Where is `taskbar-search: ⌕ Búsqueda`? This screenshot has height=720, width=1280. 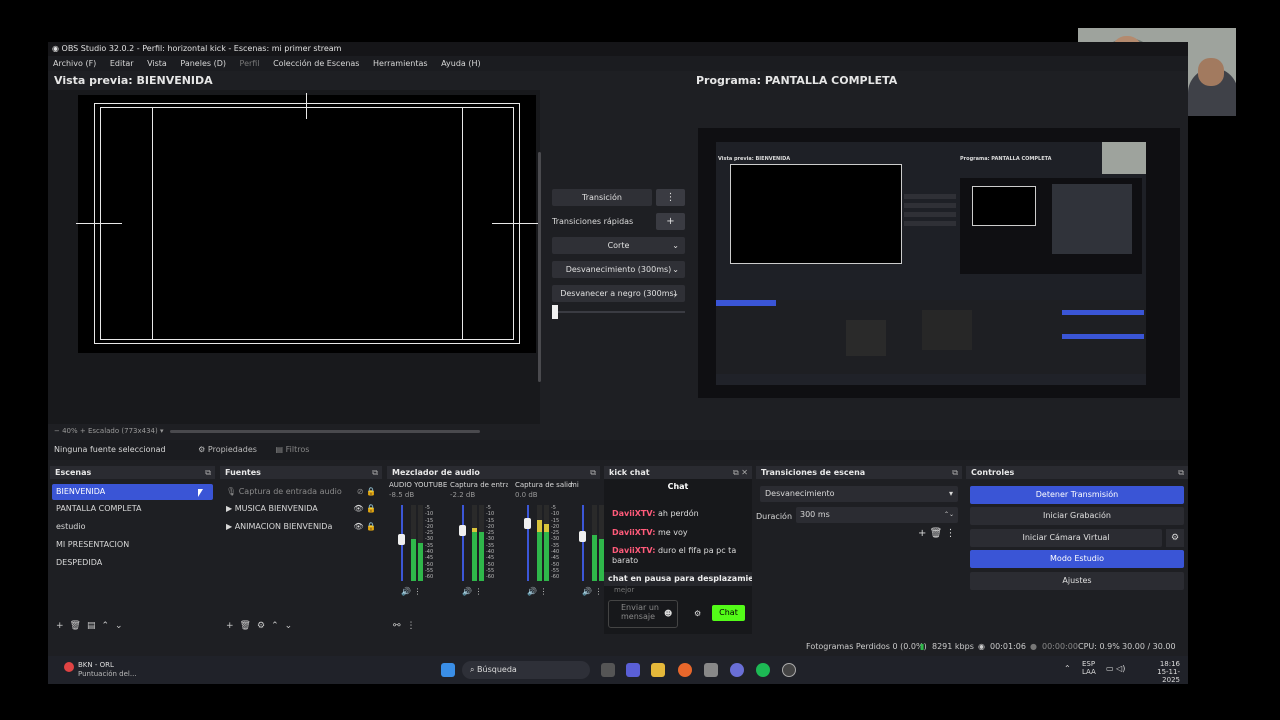 taskbar-search: ⌕ Búsqueda is located at coordinates (526, 670).